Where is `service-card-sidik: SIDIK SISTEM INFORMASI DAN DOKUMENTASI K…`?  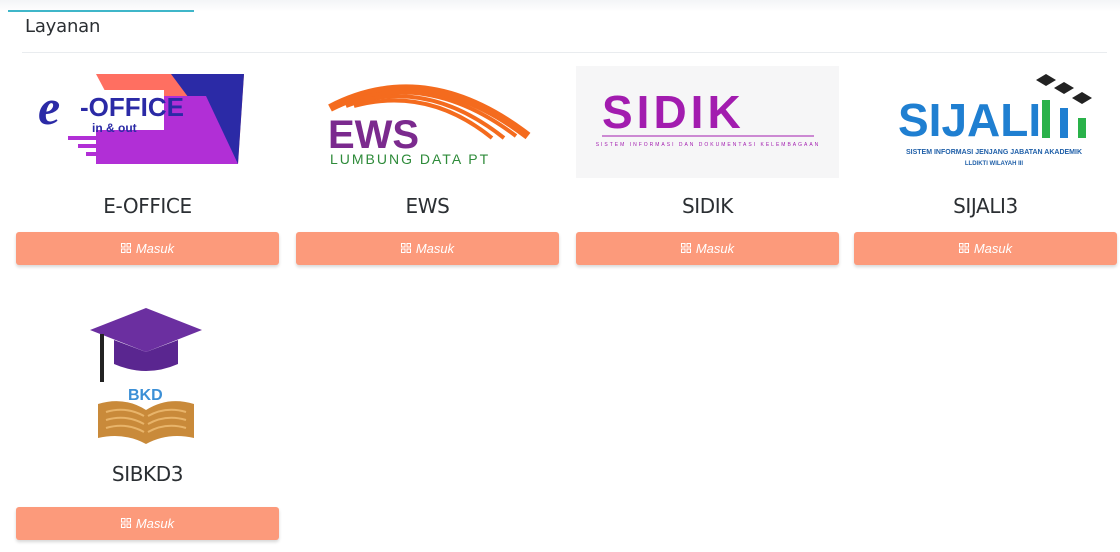 service-card-sidik: SIDIK SISTEM INFORMASI DAN DOKUMENTASI K… is located at coordinates (707, 186).